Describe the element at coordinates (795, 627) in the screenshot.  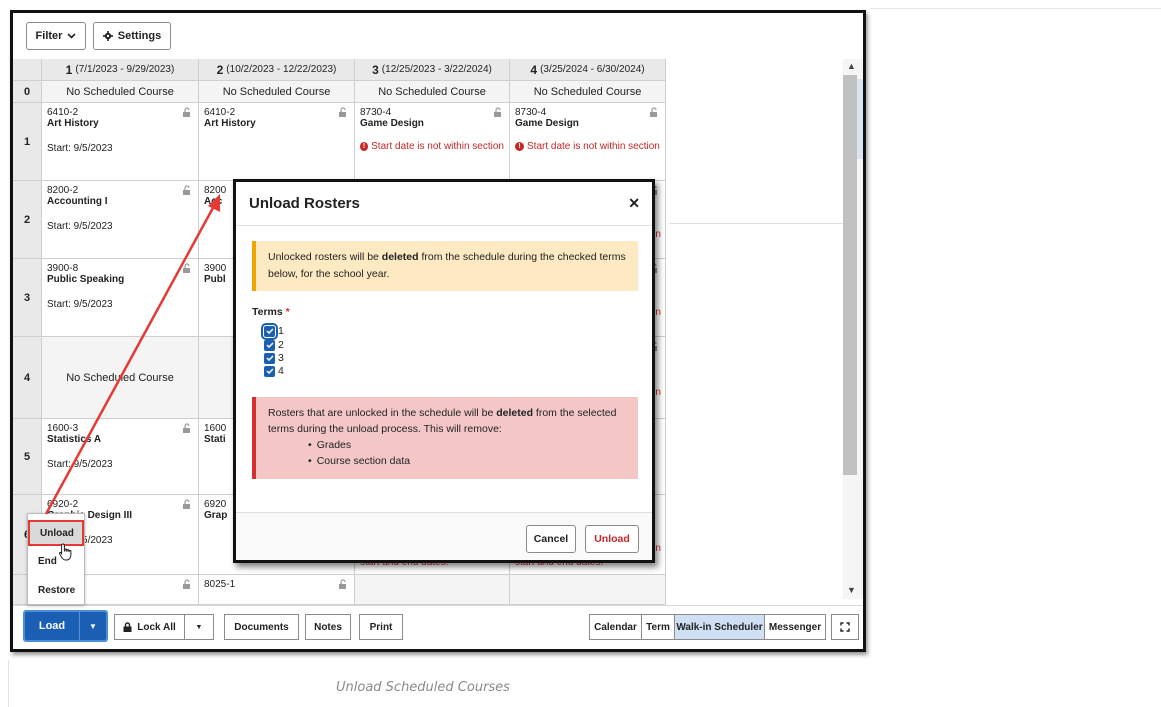
I see `messenger-tab: Messenger` at that location.